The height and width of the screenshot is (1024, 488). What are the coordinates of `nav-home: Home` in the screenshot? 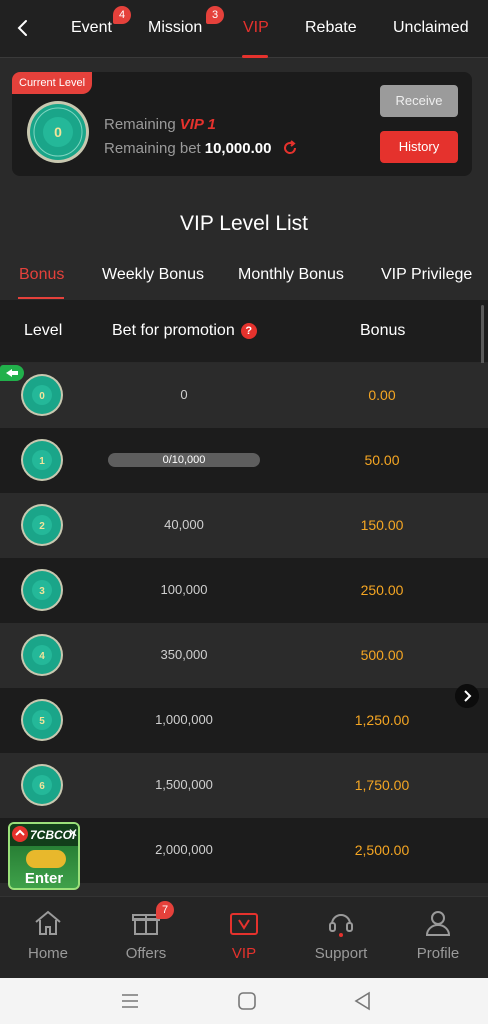 It's located at (48, 934).